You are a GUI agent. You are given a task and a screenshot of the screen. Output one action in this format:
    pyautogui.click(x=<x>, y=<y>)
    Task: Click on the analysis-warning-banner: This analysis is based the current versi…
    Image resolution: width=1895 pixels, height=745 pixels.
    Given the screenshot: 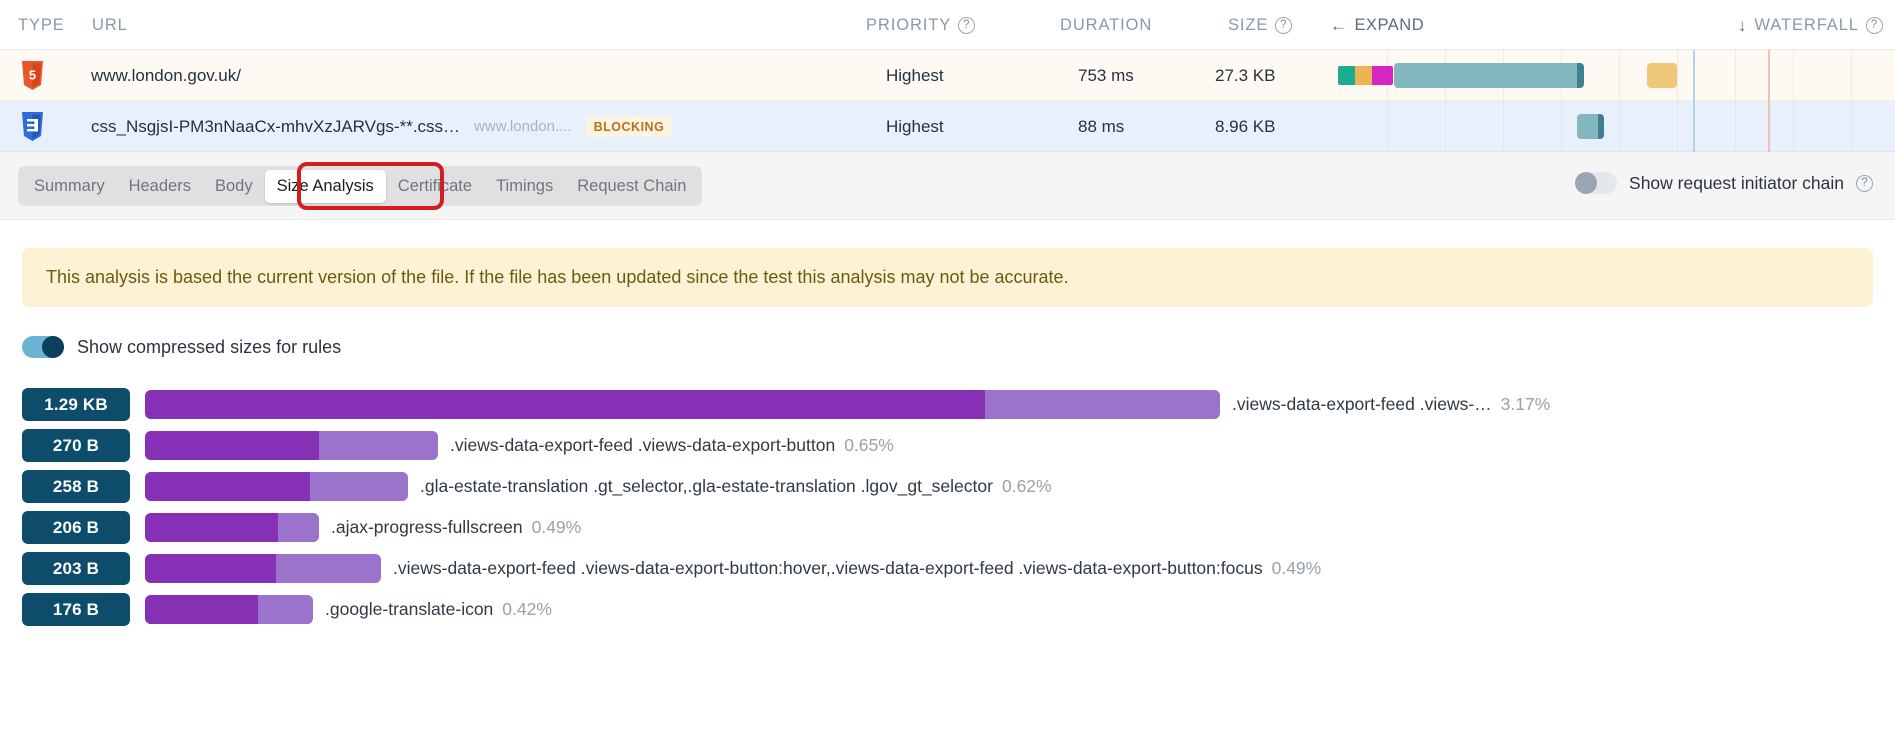 What is the action you would take?
    pyautogui.click(x=947, y=277)
    